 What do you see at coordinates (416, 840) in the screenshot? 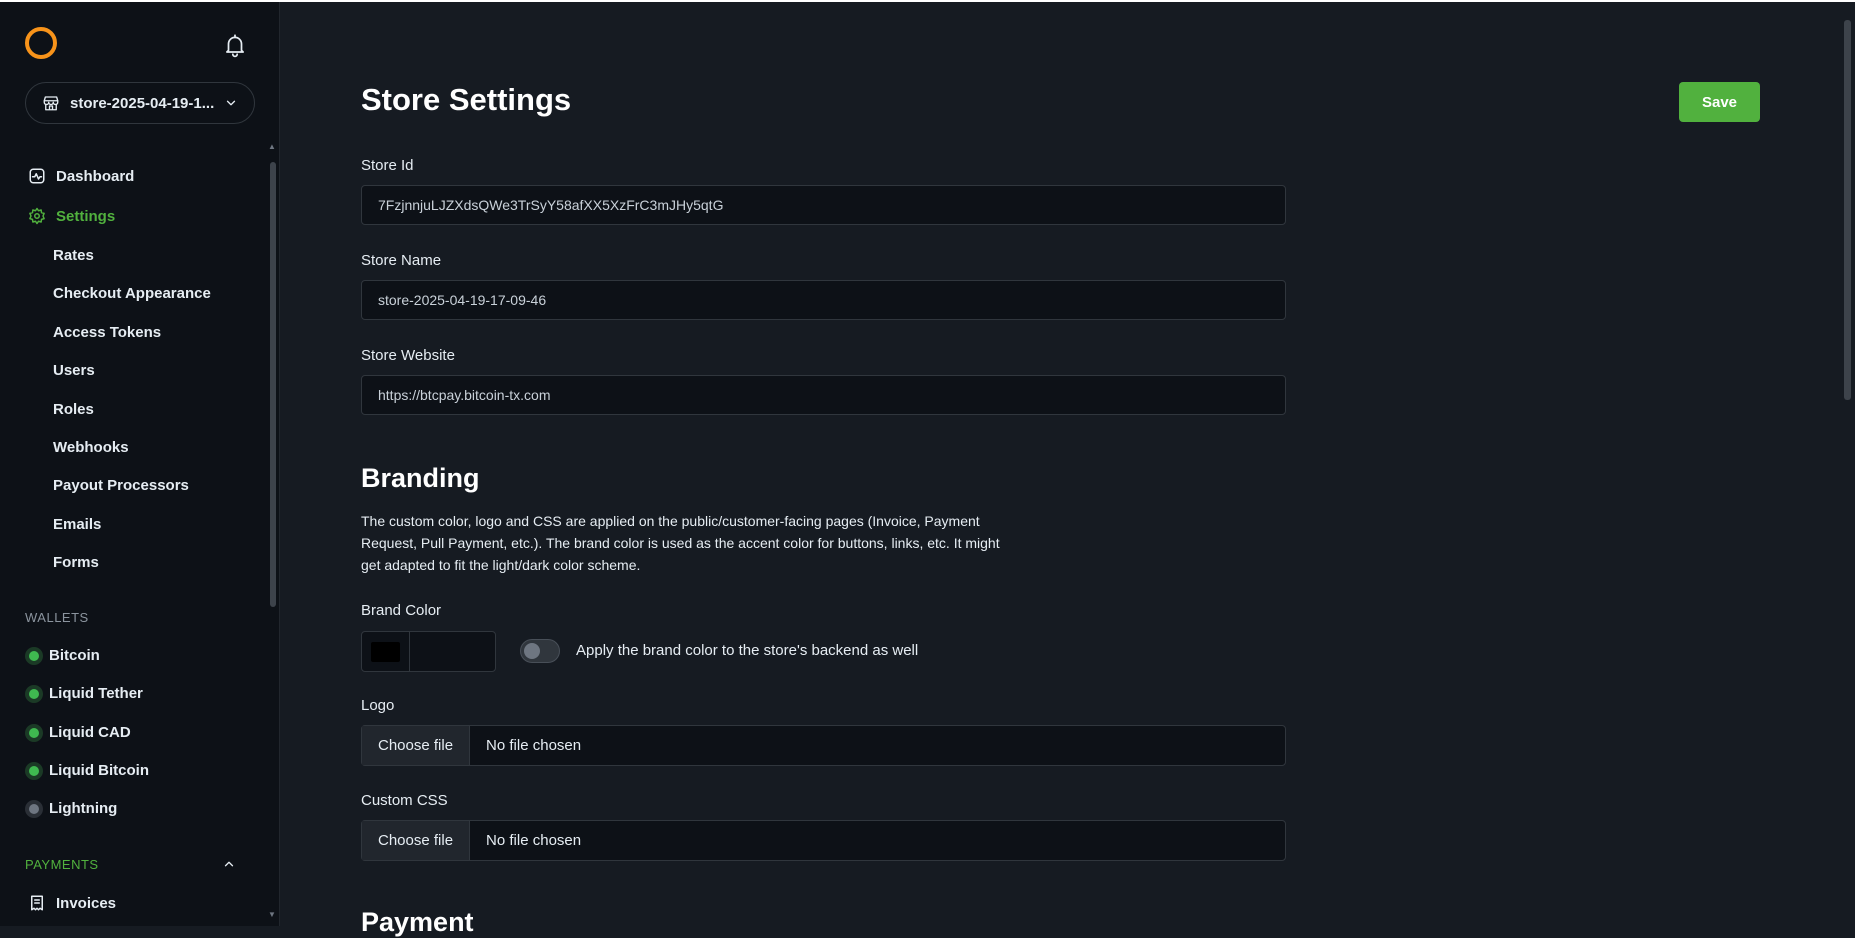
I see `css-choose-file-button: Choose file` at bounding box center [416, 840].